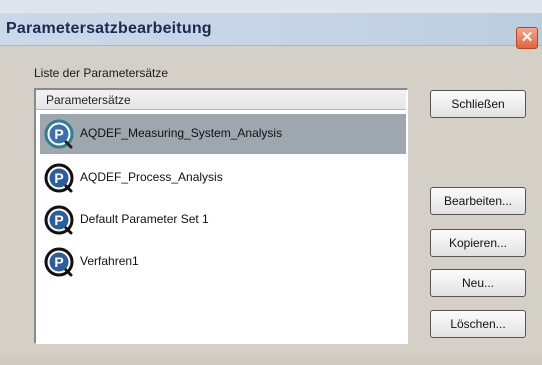 This screenshot has width=542, height=365. What do you see at coordinates (181, 133) in the screenshot?
I see `list-item-label: AQDEF_Measuring_System_Analysis` at bounding box center [181, 133].